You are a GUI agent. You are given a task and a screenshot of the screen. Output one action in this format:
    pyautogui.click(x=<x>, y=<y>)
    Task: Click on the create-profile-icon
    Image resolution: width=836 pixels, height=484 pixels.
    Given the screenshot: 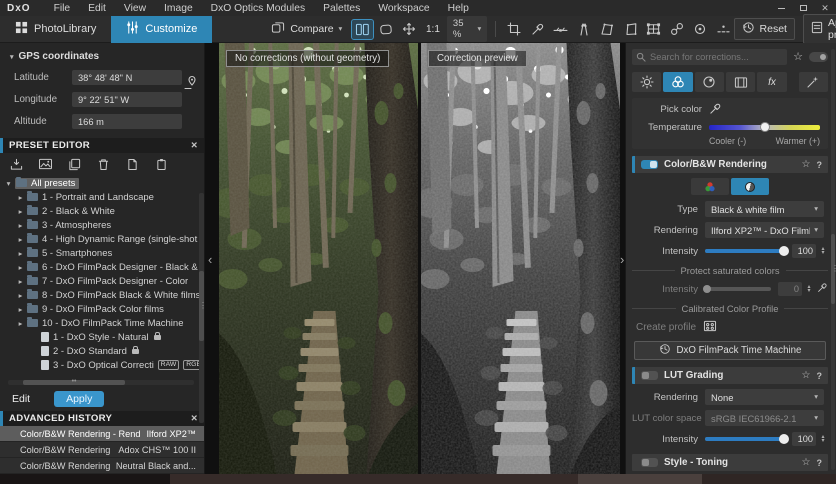 What is the action you would take?
    pyautogui.click(x=710, y=327)
    